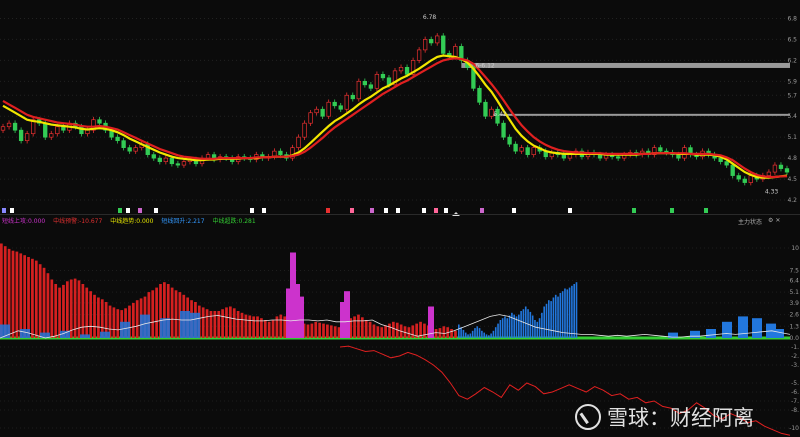 The height and width of the screenshot is (437, 800). I want to click on settings-icon: ⚙, so click(770, 220).